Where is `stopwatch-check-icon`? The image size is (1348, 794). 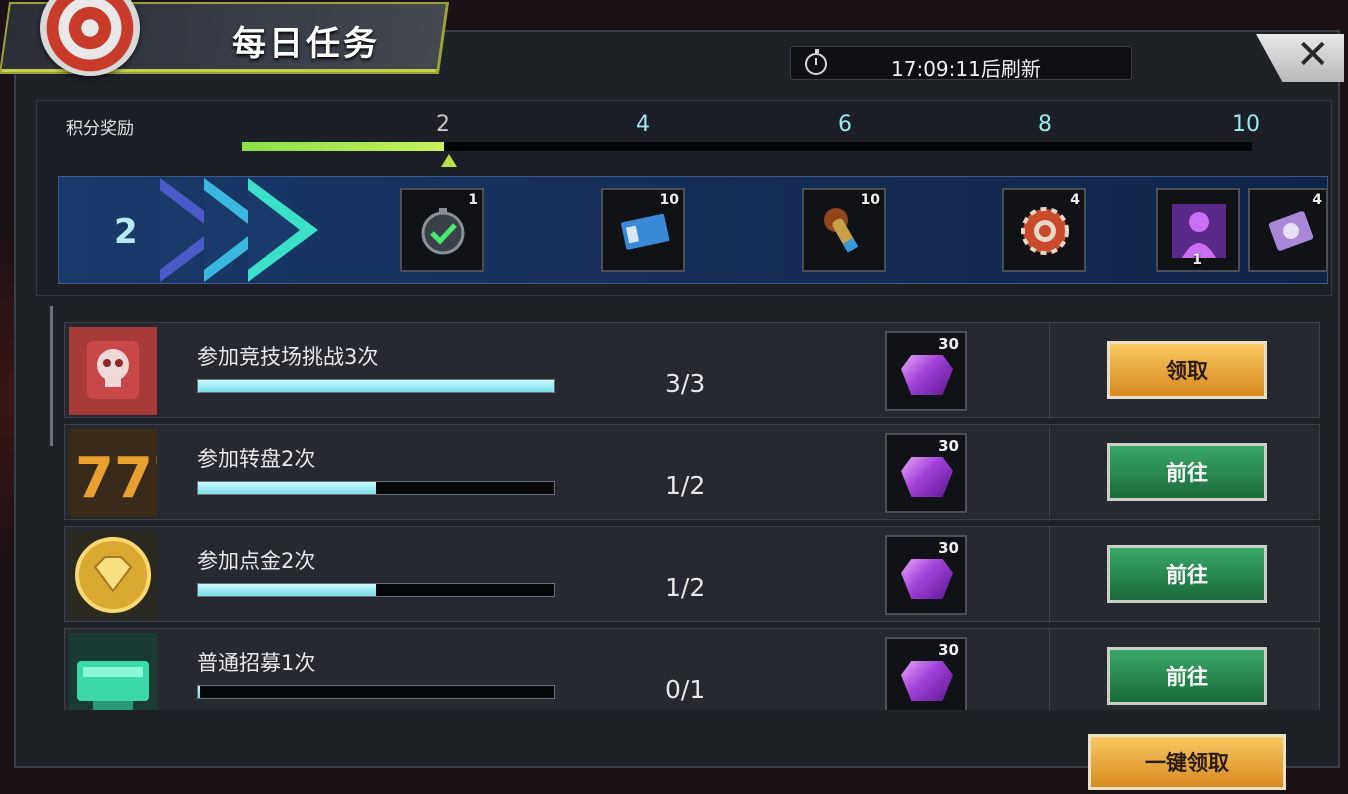 stopwatch-check-icon is located at coordinates (443, 231).